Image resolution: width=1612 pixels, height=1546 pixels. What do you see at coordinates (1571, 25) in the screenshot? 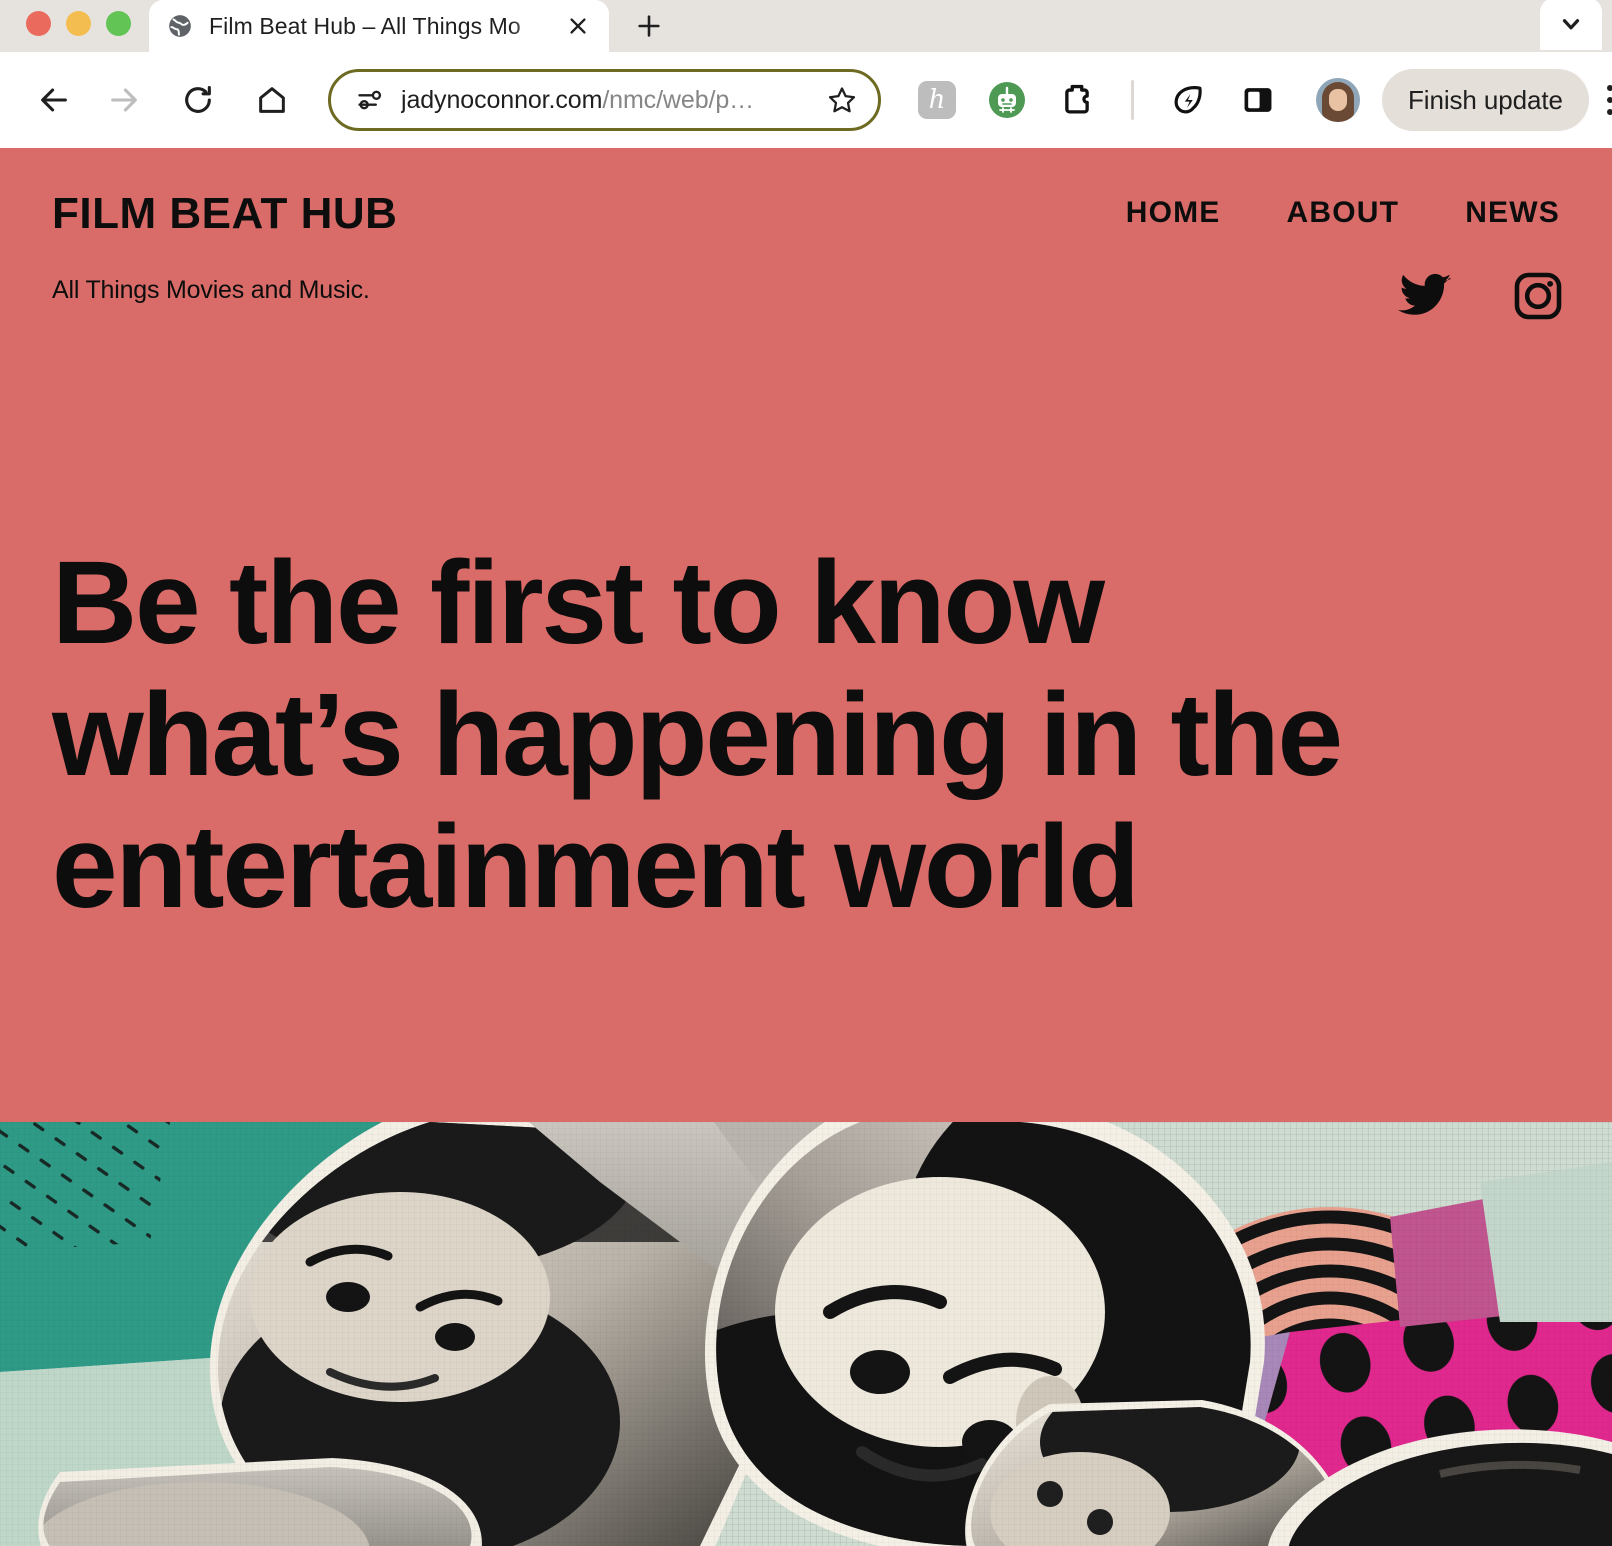
I see `chevron-down-icon` at bounding box center [1571, 25].